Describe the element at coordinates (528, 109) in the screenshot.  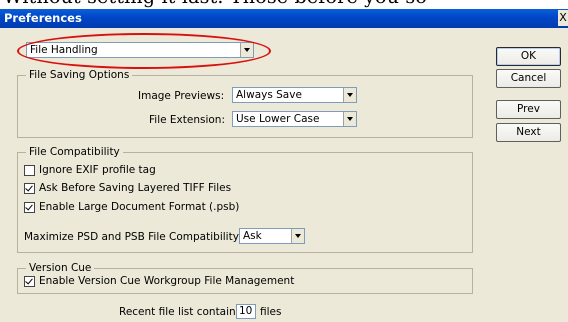
I see `prev-button: Prev` at that location.